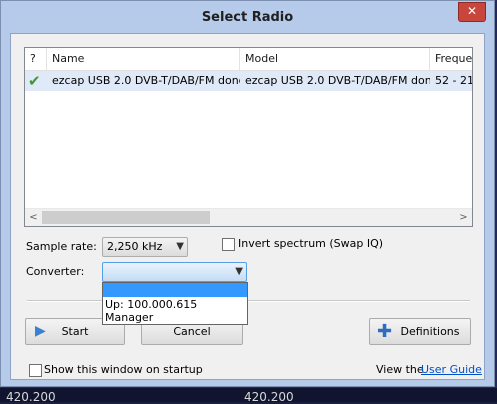  What do you see at coordinates (335, 59) in the screenshot?
I see `column-header-model: Model` at bounding box center [335, 59].